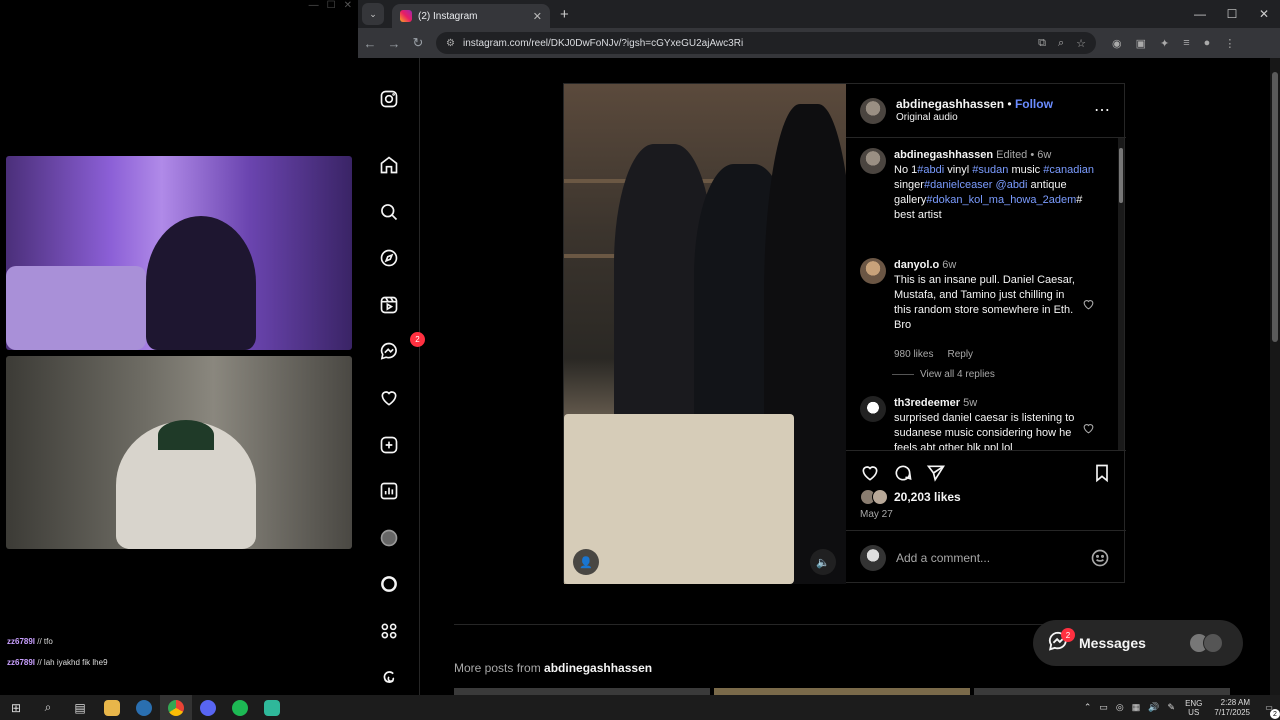  I want to click on maximize-button: ☐, so click(1232, 14).